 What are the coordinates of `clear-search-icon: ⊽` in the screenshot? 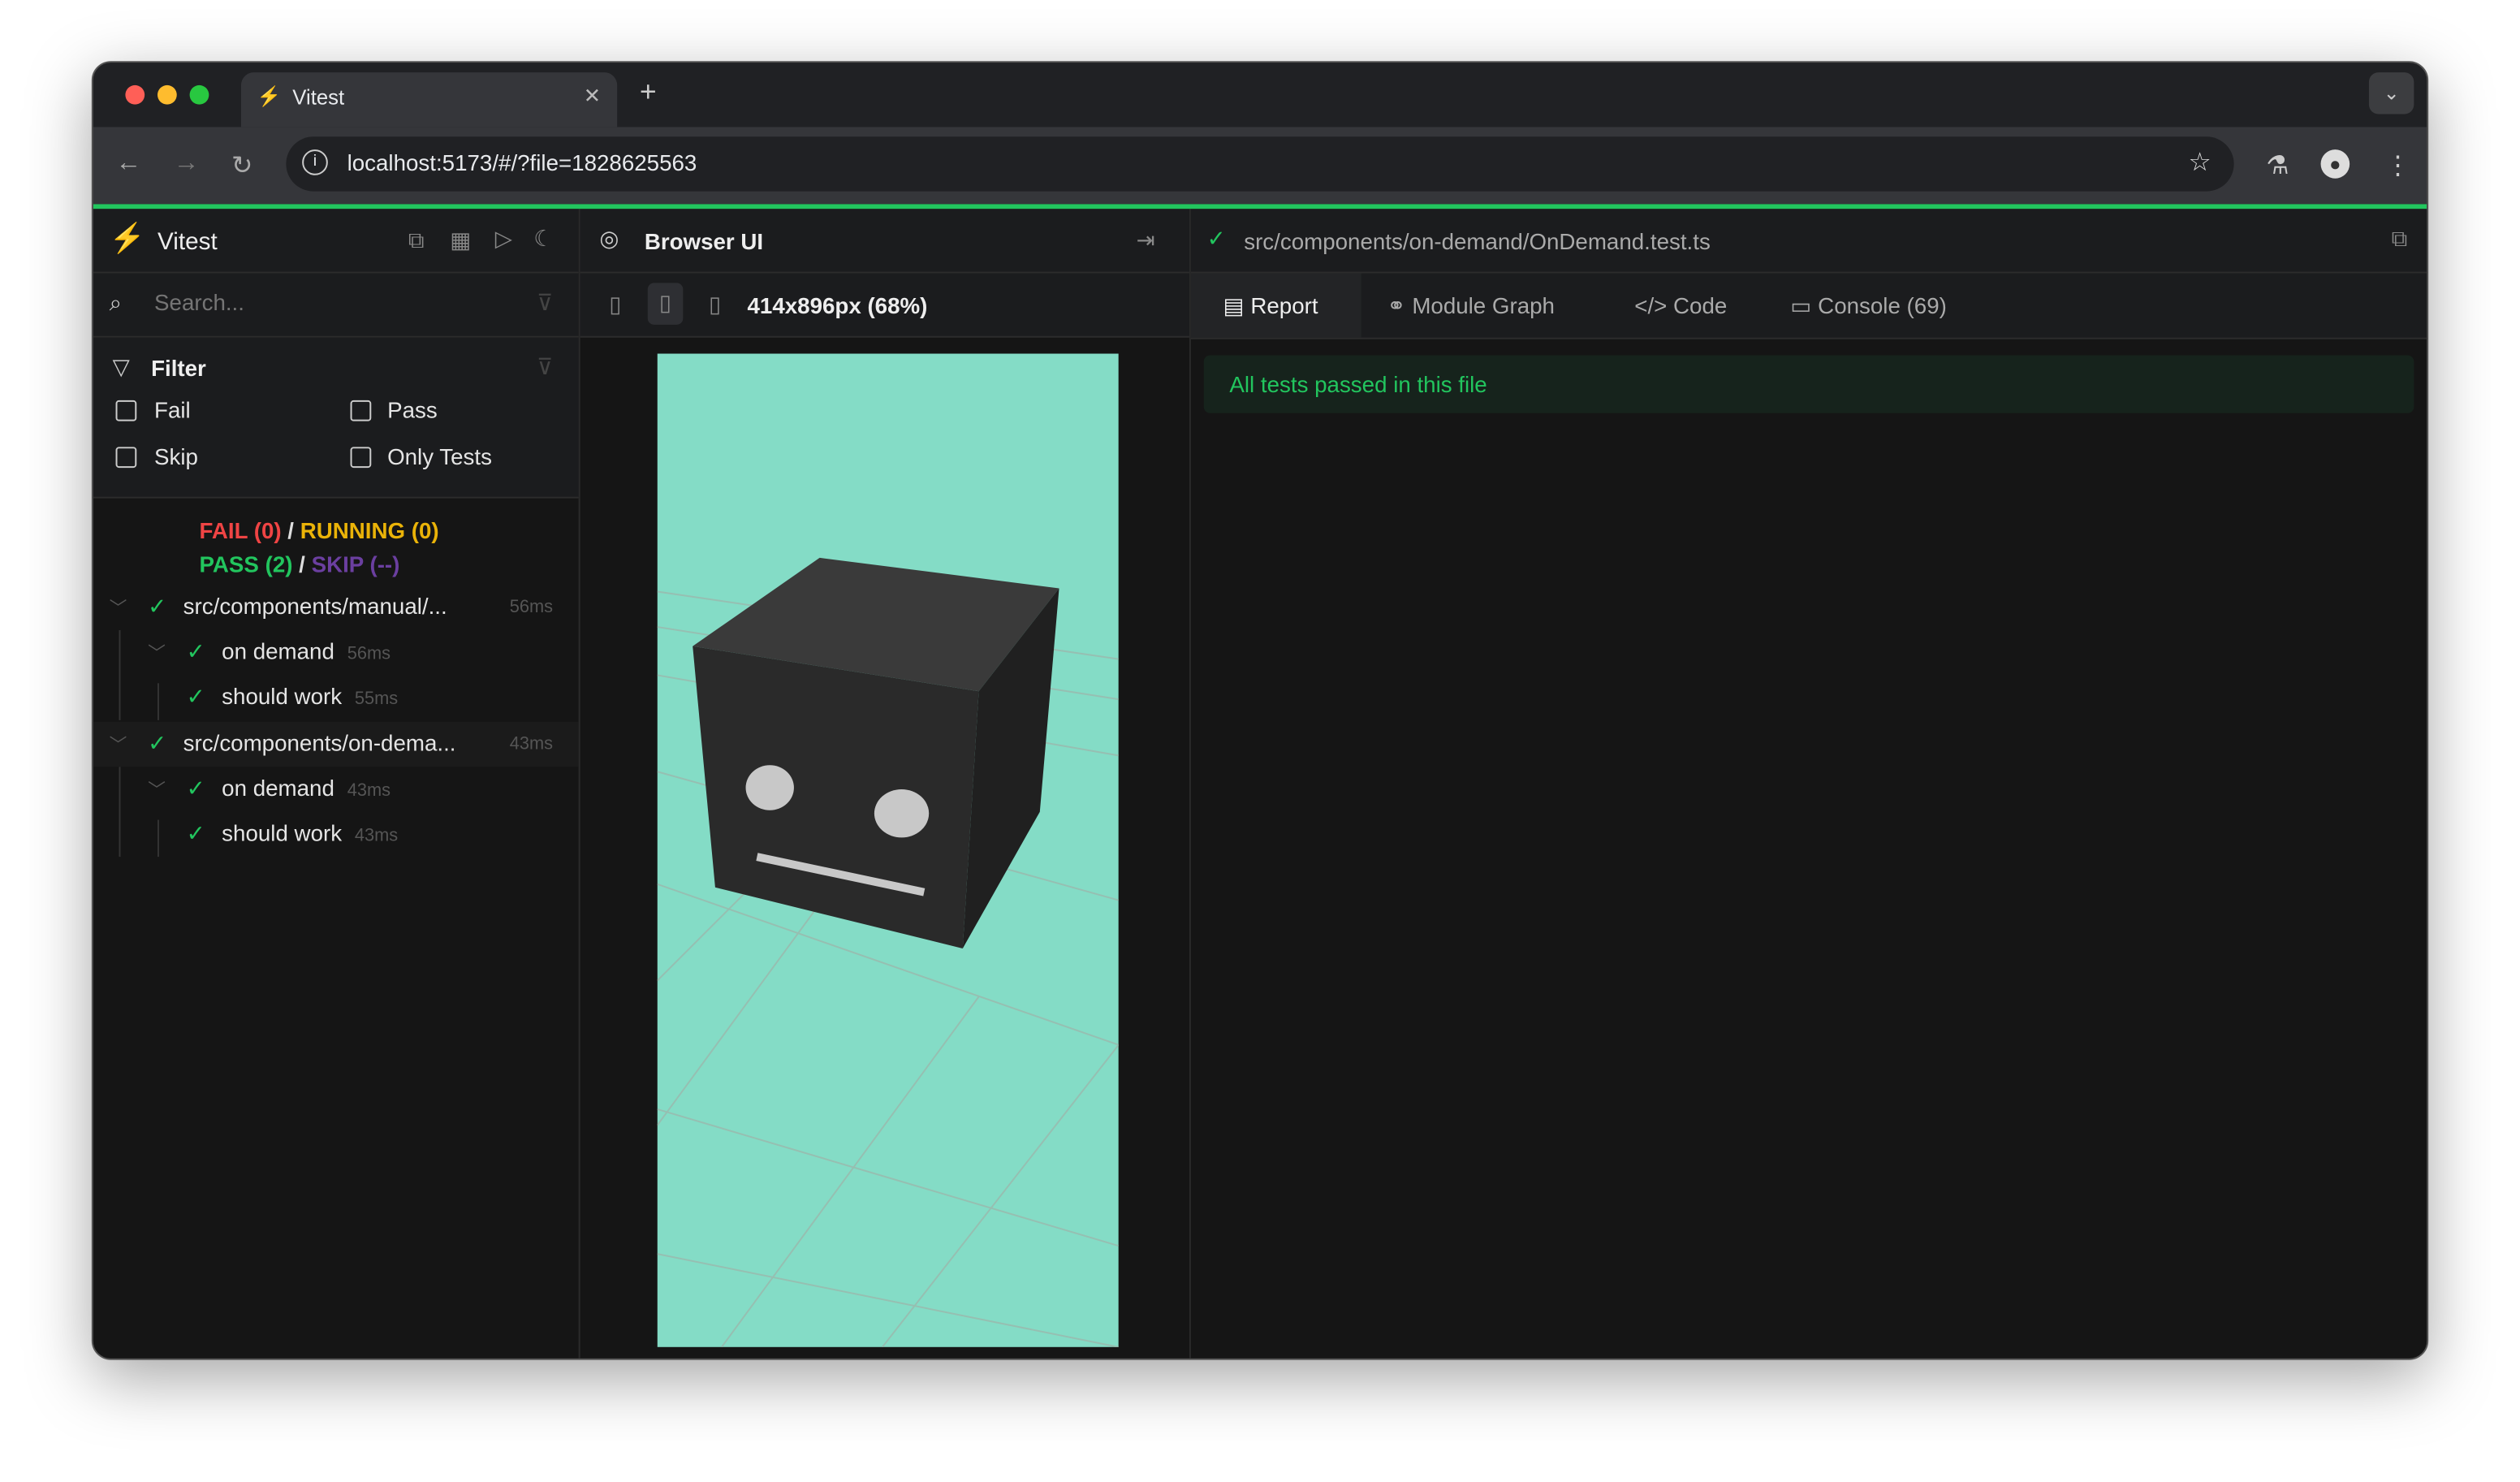 It's located at (545, 303).